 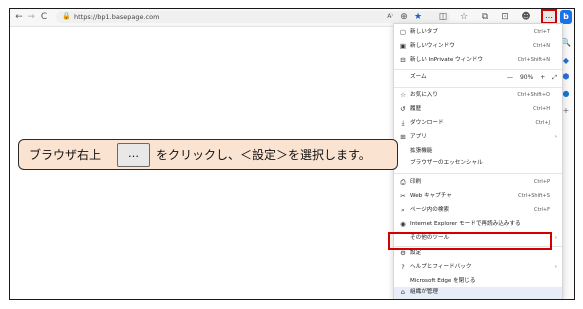 What do you see at coordinates (478, 182) in the screenshot?
I see `menu-item-print: ⎙ 印刷 Ctrl+P` at bounding box center [478, 182].